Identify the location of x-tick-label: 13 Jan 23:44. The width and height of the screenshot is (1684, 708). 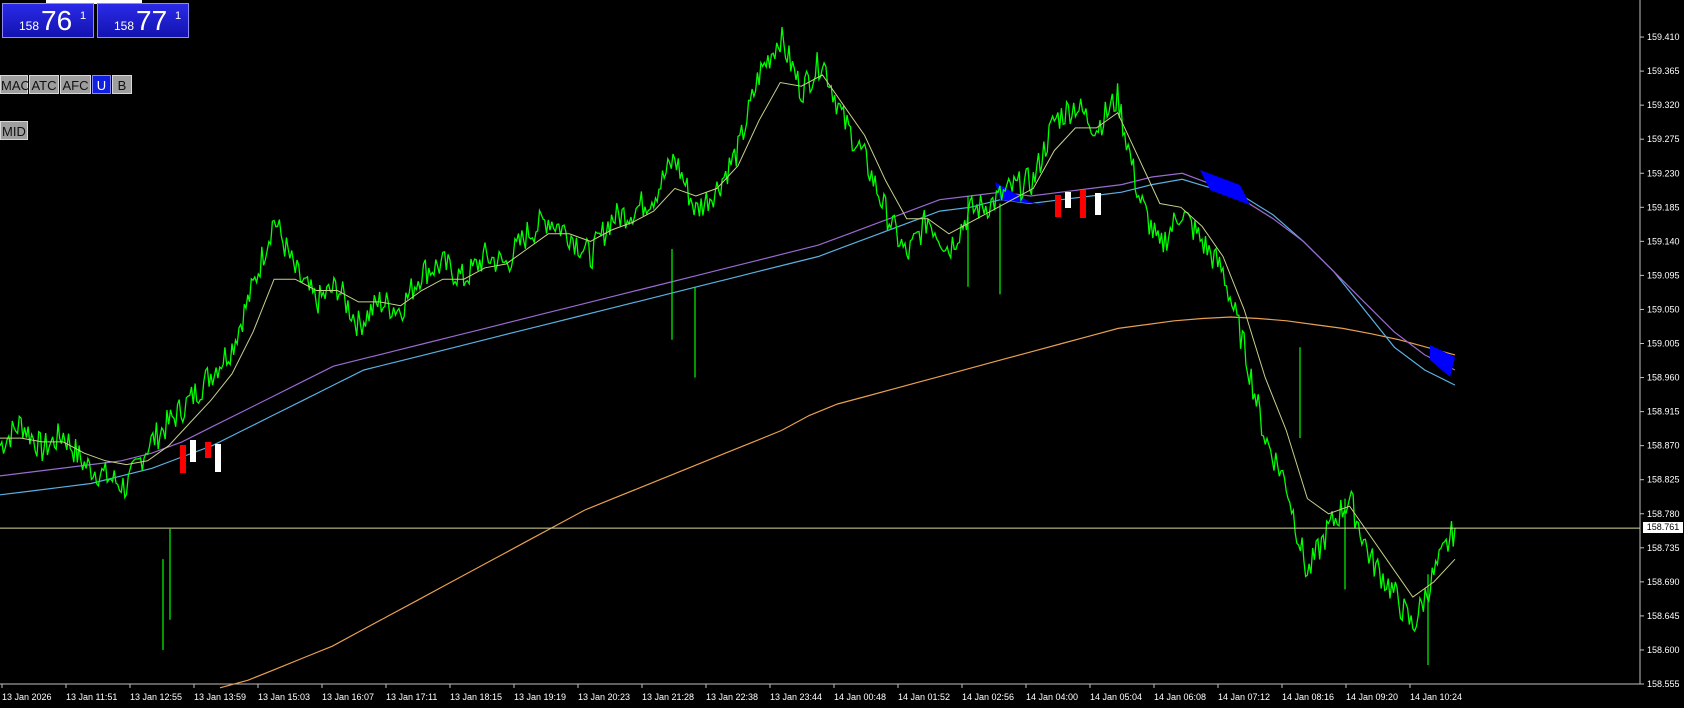
(796, 697).